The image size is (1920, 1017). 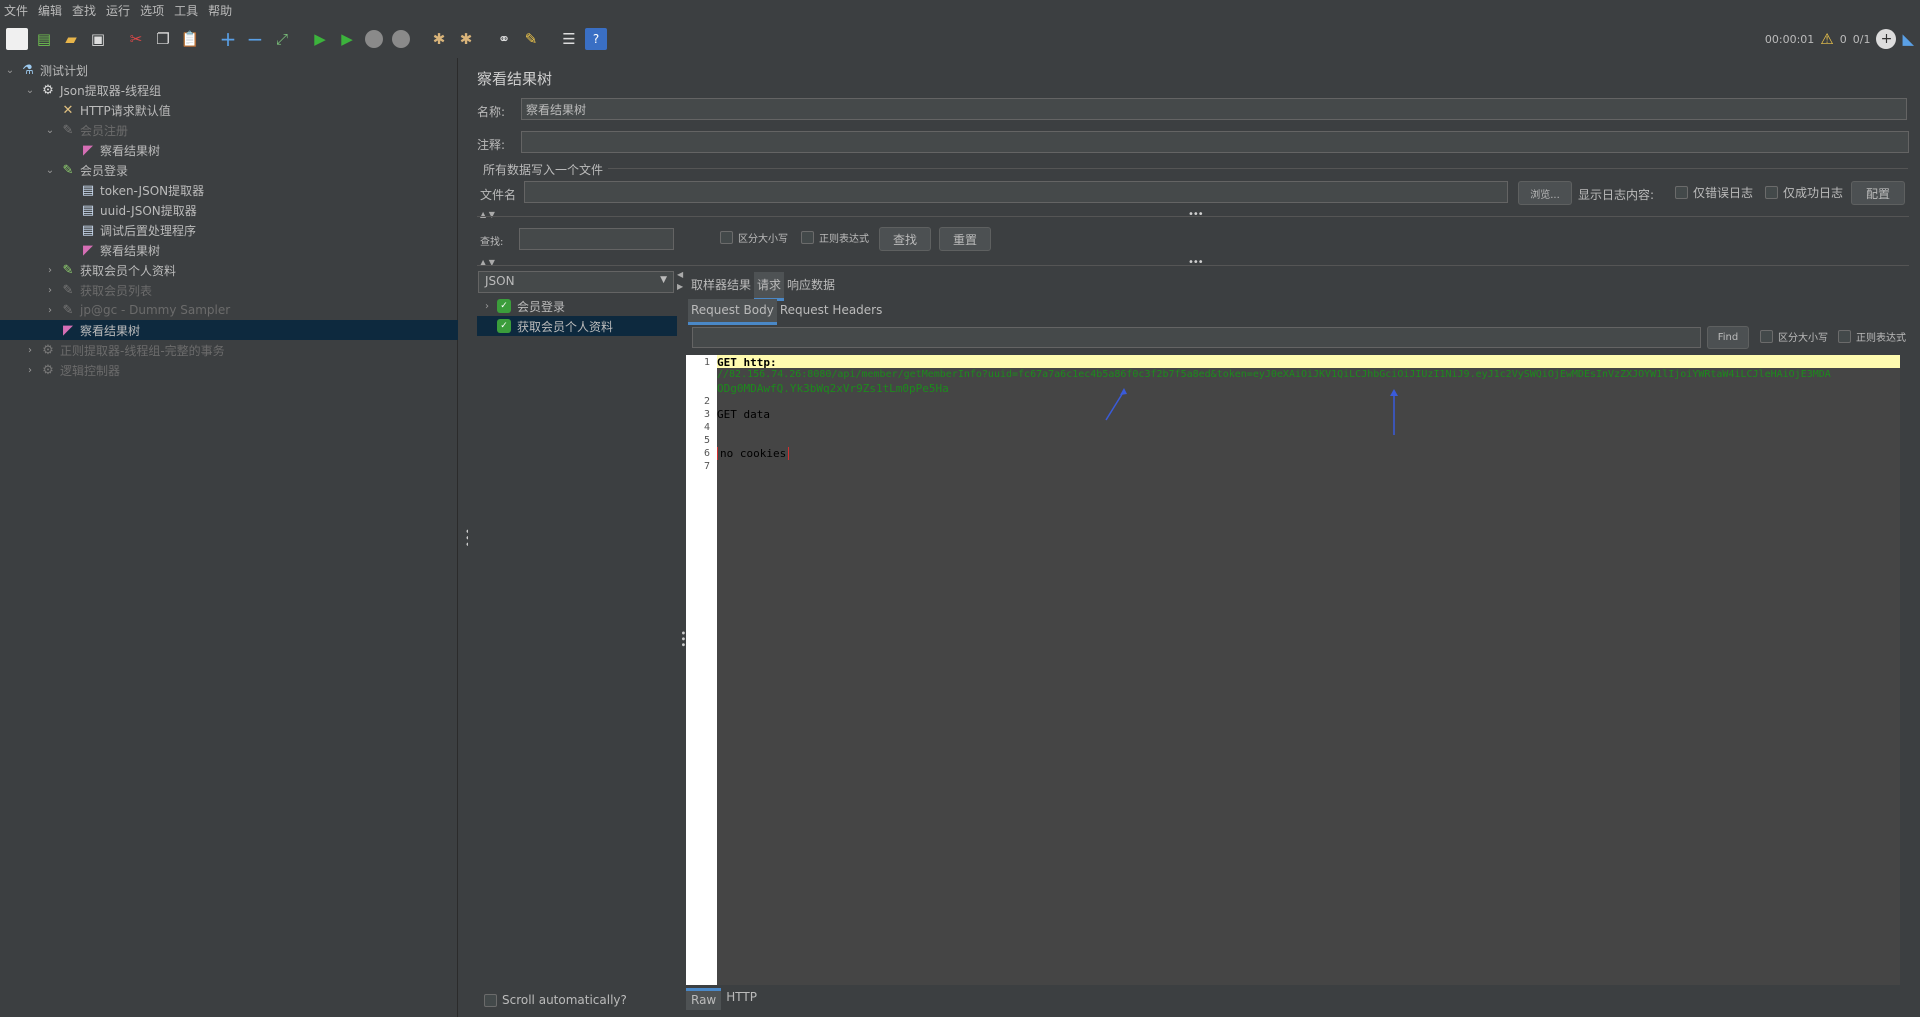 What do you see at coordinates (84, 10) in the screenshot?
I see `menu-item: 查找` at bounding box center [84, 10].